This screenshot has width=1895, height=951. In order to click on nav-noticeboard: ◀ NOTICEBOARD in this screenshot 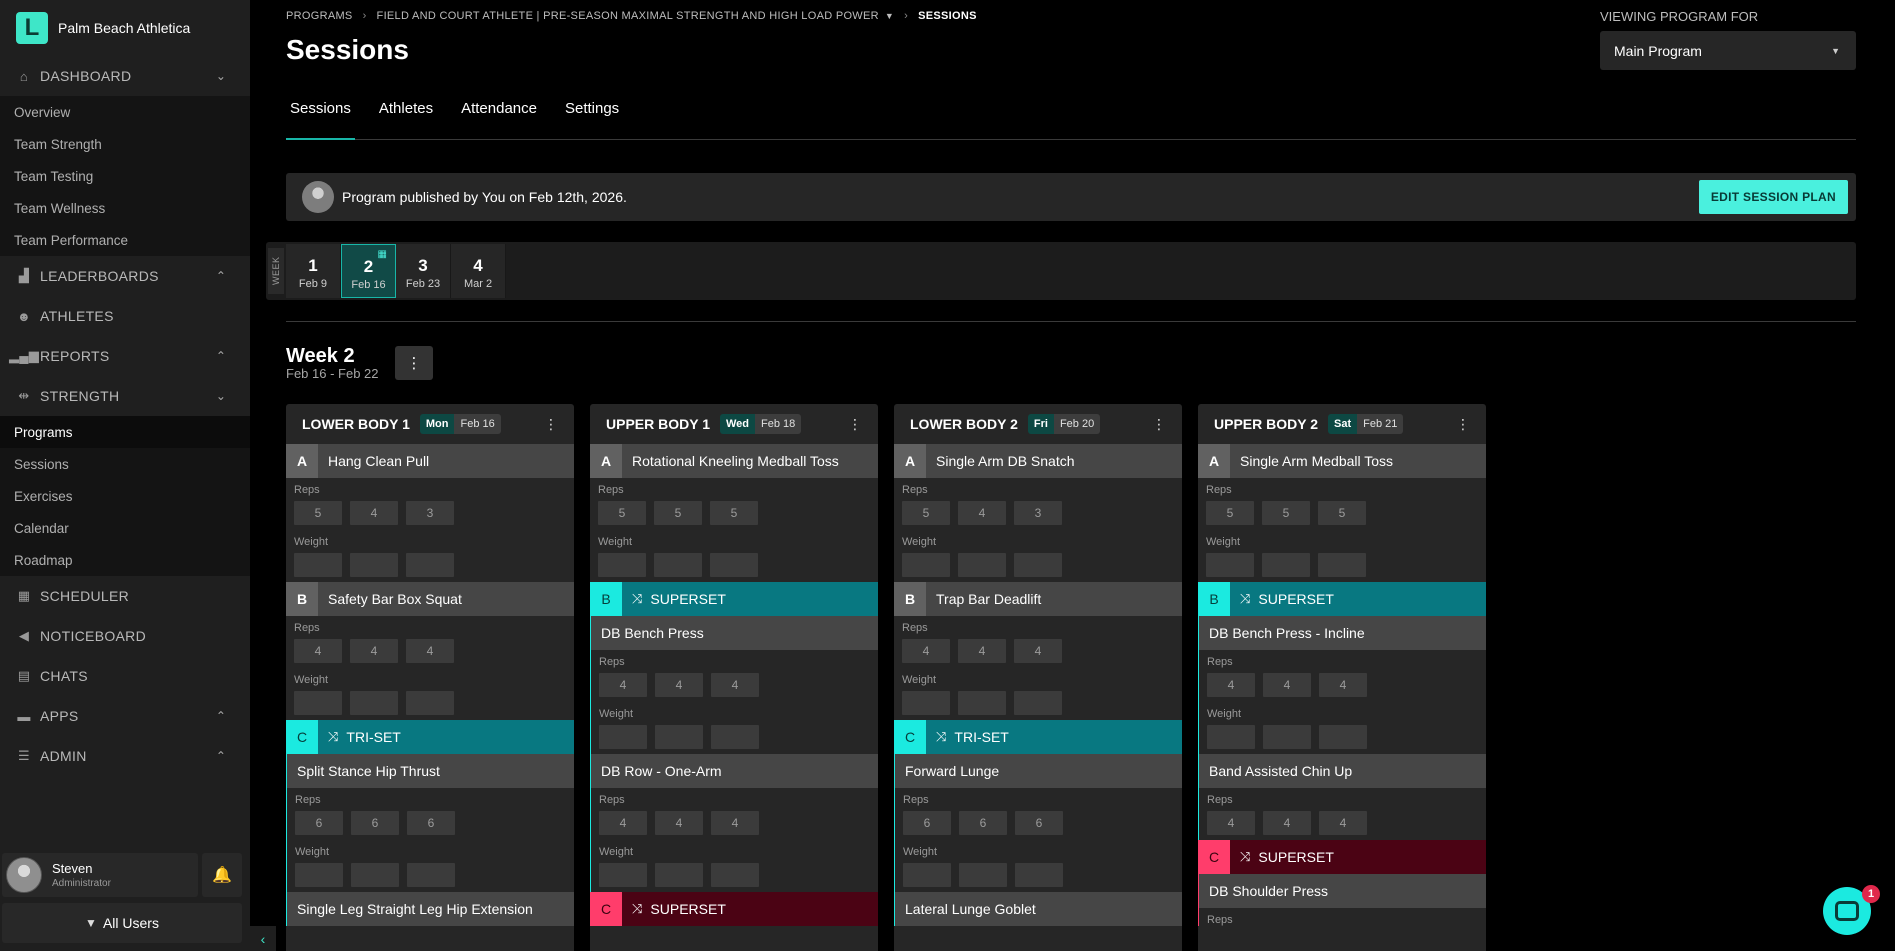, I will do `click(125, 636)`.